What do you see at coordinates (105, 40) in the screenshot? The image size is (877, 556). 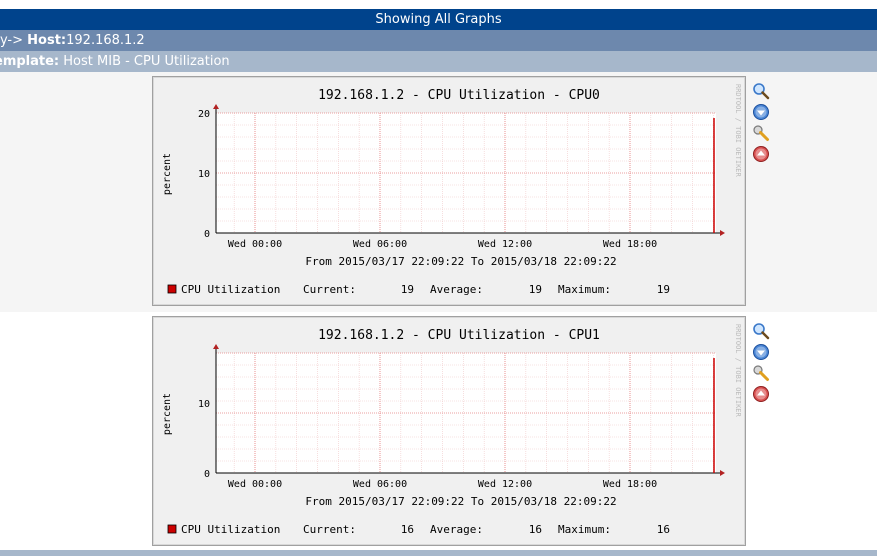 I see `host-value: 192.168.1.2` at bounding box center [105, 40].